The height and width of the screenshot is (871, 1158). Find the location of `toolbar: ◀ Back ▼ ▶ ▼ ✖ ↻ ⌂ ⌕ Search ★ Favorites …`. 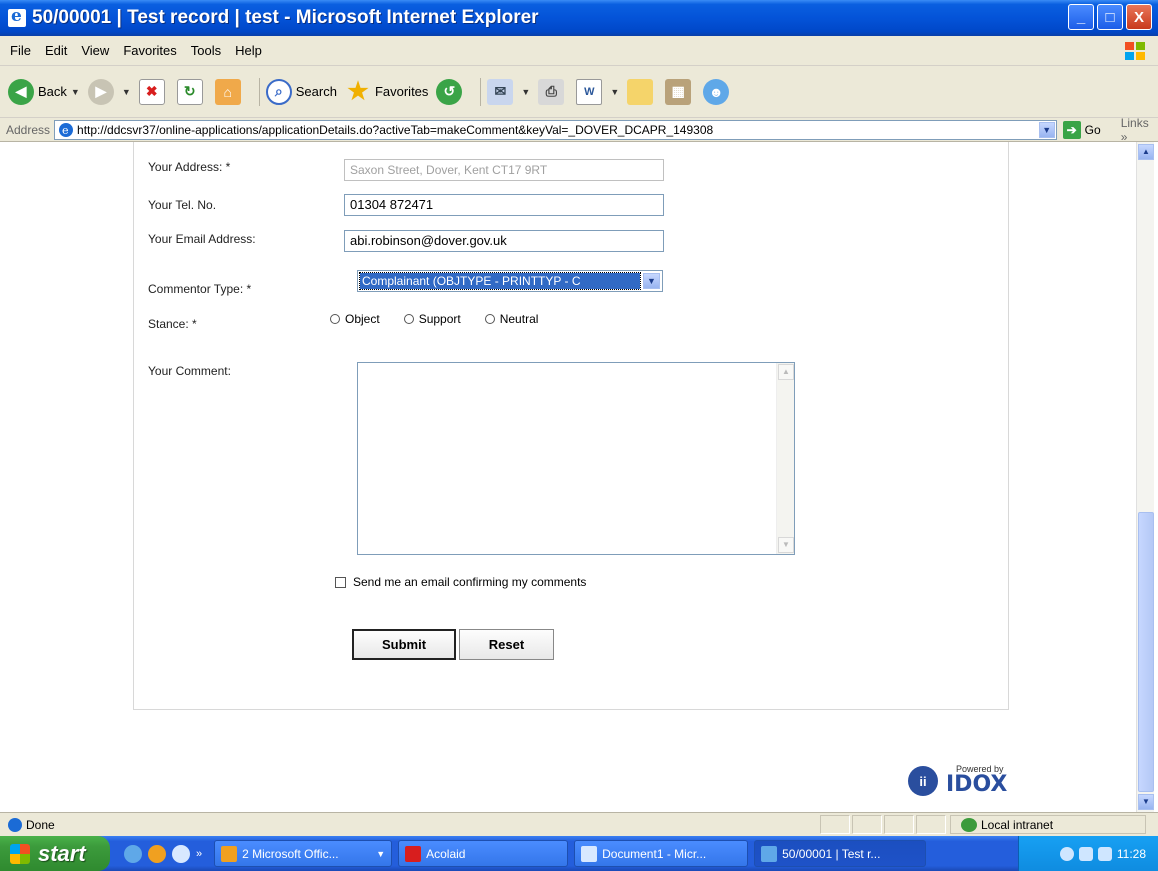

toolbar: ◀ Back ▼ ▶ ▼ ✖ ↻ ⌂ ⌕ Search ★ Favorites … is located at coordinates (579, 92).